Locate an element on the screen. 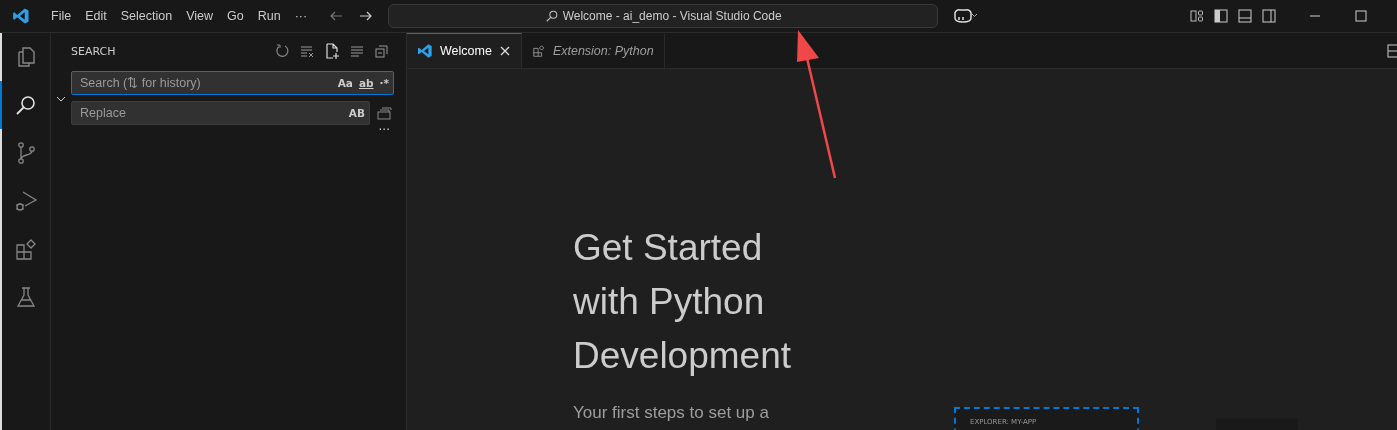 The height and width of the screenshot is (430, 1397). search-field: Search (⇅ for history) Aa ab ·* is located at coordinates (232, 83).